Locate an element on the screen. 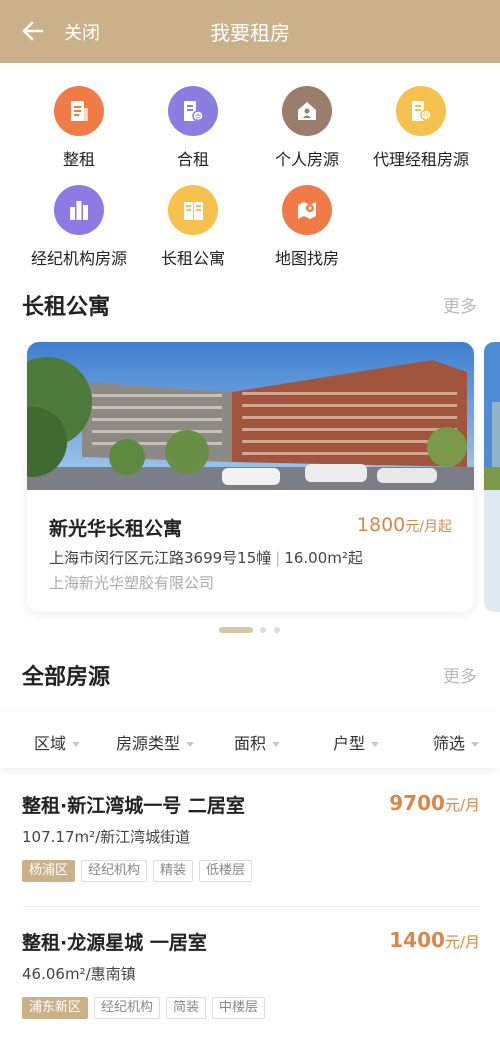  category-agent: 代 代理经租房源 is located at coordinates (421, 128).